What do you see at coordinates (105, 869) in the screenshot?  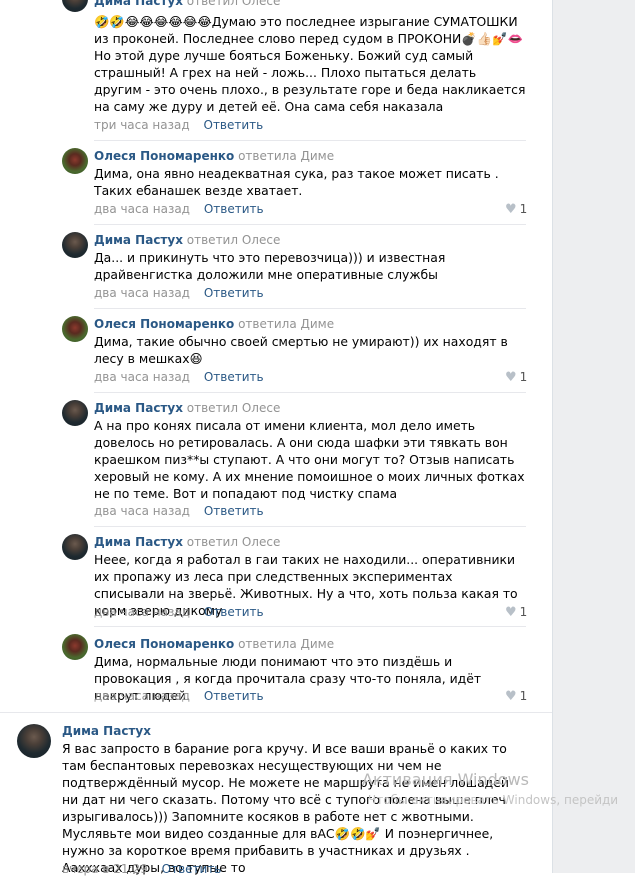 I see `comment-time: вчера в 21:29` at bounding box center [105, 869].